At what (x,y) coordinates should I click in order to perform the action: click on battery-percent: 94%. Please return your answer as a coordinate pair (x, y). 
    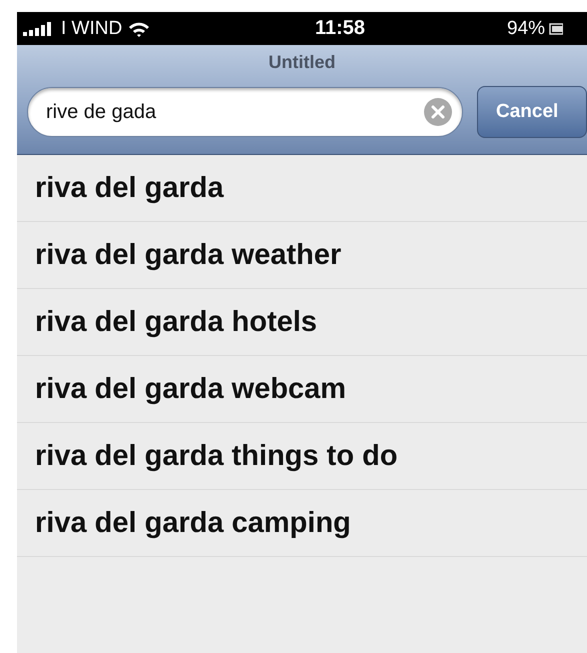
    Looking at the image, I should click on (526, 29).